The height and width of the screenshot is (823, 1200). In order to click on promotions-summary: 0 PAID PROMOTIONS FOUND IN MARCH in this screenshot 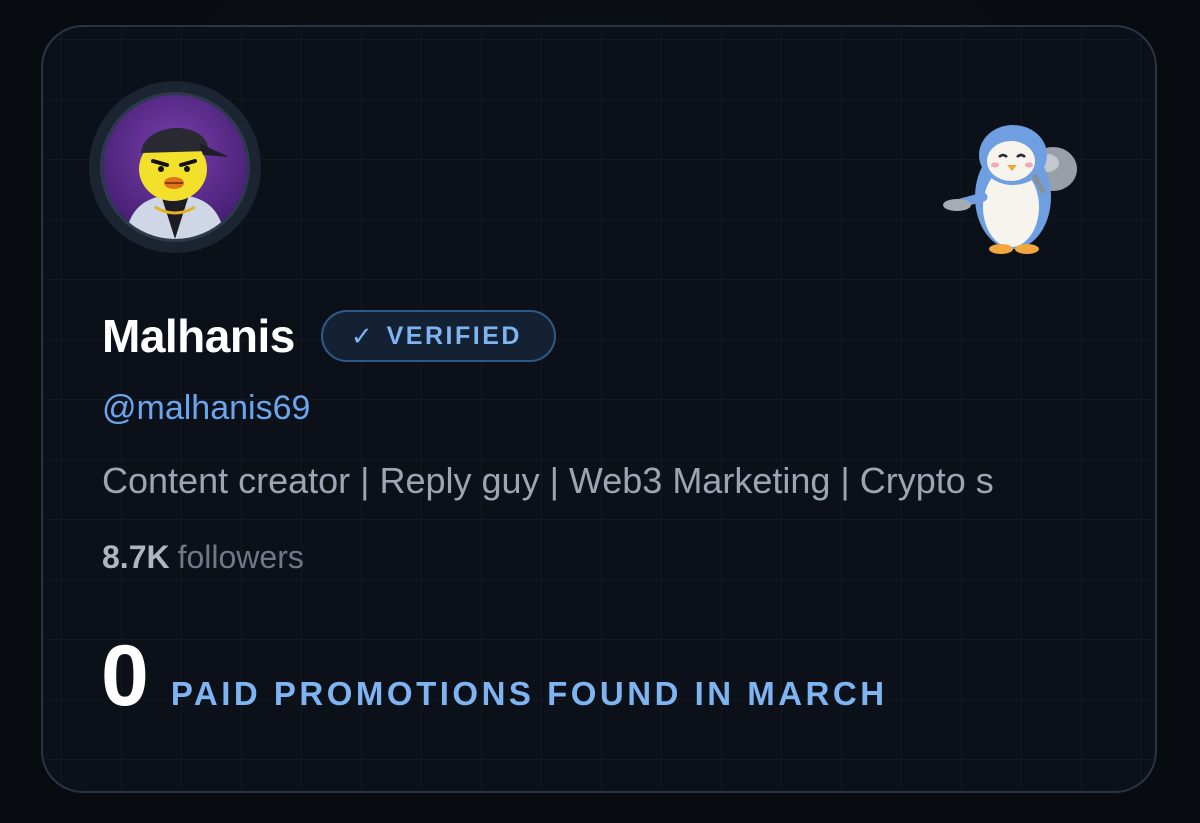, I will do `click(494, 676)`.